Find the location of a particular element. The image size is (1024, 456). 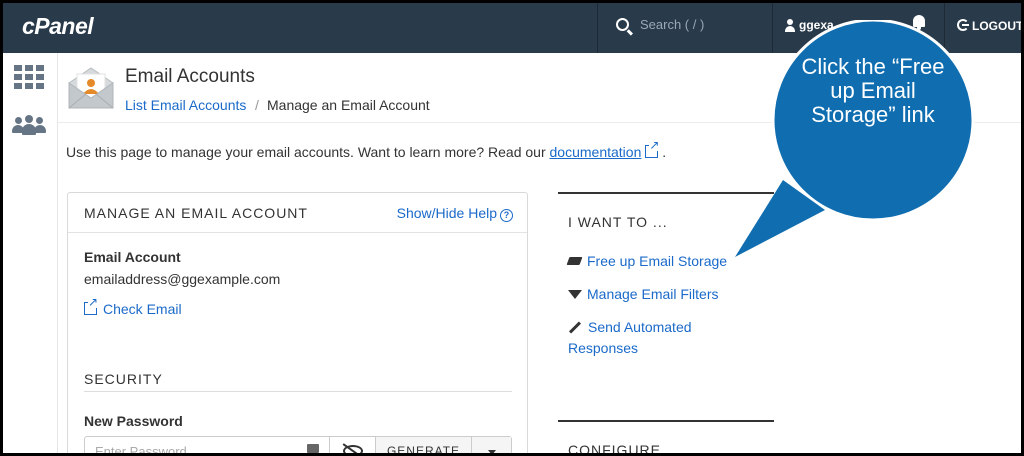

generate-options-dropdown is located at coordinates (491, 446).